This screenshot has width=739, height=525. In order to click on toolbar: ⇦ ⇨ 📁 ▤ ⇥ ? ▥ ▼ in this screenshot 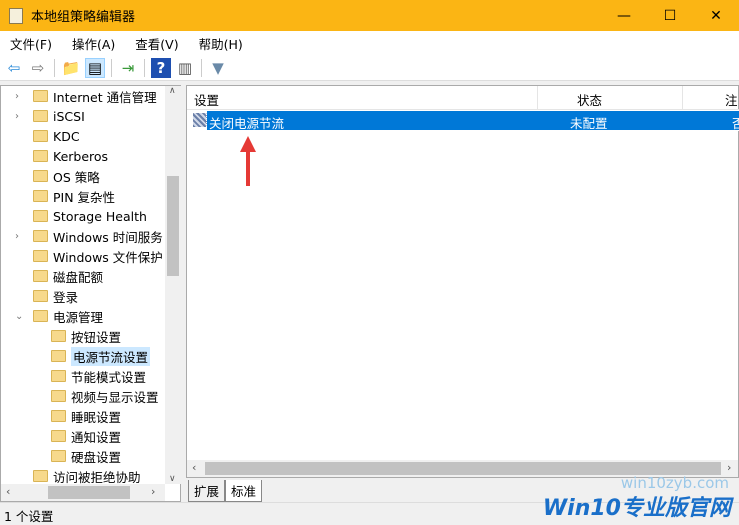, I will do `click(369, 68)`.